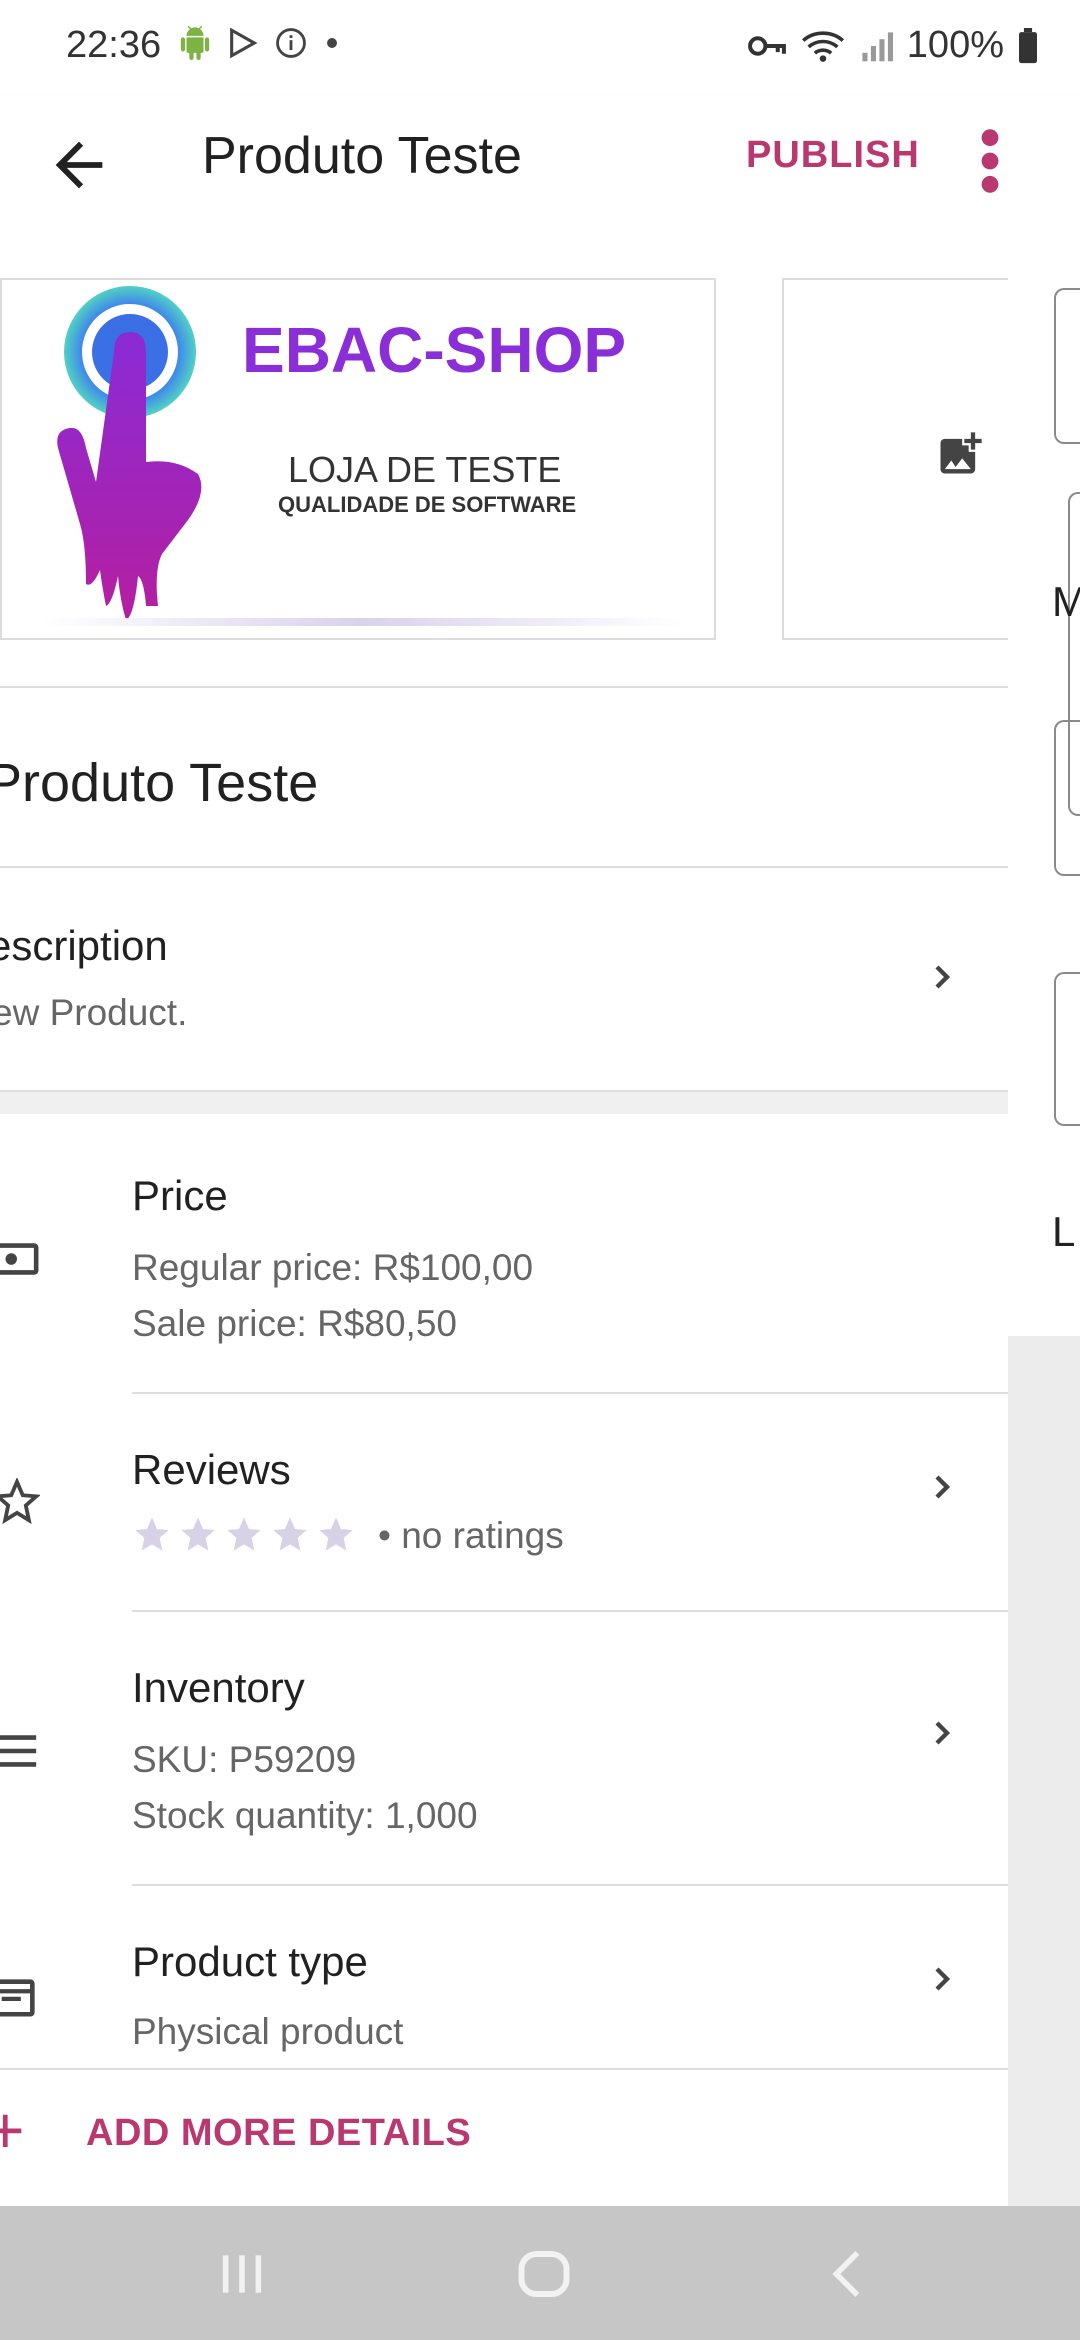 Image resolution: width=1080 pixels, height=2340 pixels. What do you see at coordinates (333, 1267) in the screenshot?
I see `regular-price: Regular price: R$100,00` at bounding box center [333, 1267].